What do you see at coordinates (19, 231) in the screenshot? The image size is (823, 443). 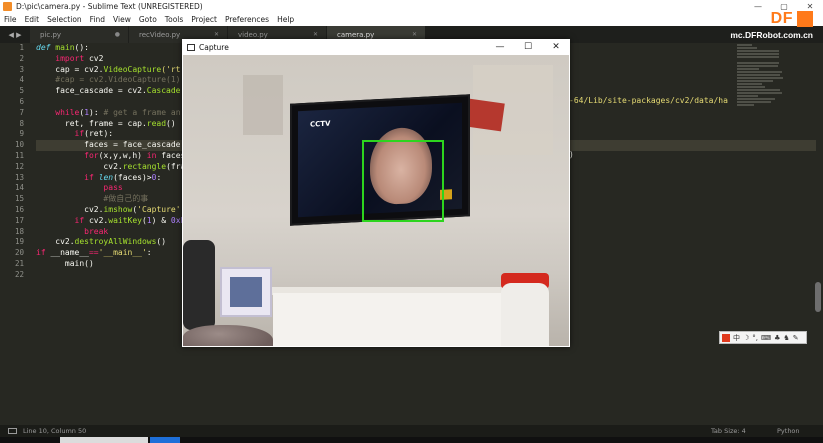 I see `line-number: 18` at bounding box center [19, 231].